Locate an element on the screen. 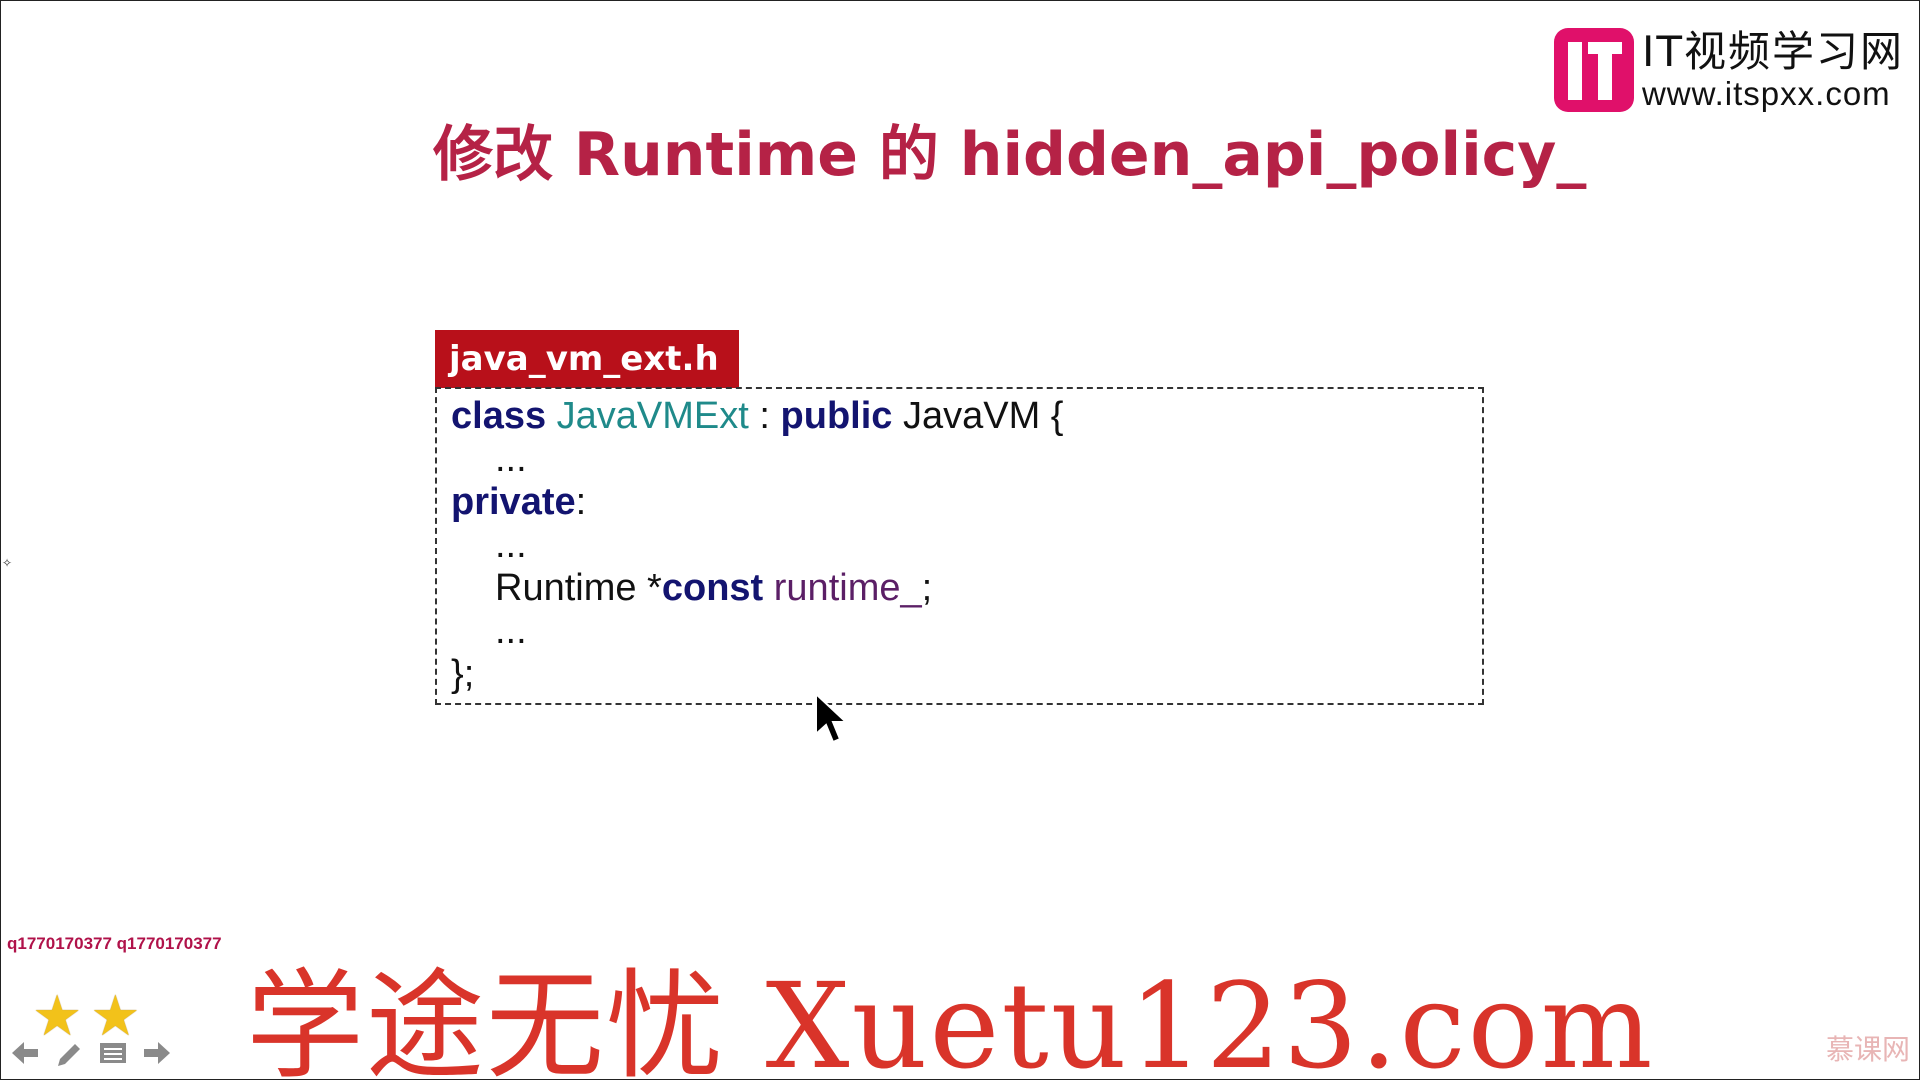 This screenshot has height=1080, width=1920. code-keyword: class is located at coordinates (499, 416).